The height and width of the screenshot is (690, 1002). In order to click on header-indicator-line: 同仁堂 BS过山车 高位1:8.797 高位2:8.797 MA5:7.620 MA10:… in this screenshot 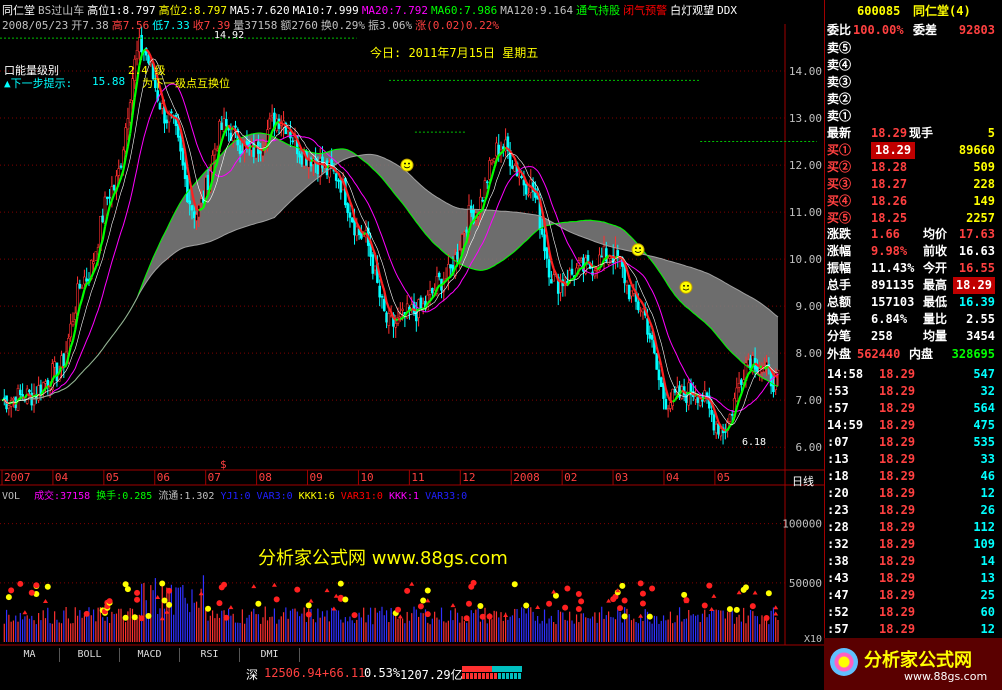, I will do `click(371, 10)`.